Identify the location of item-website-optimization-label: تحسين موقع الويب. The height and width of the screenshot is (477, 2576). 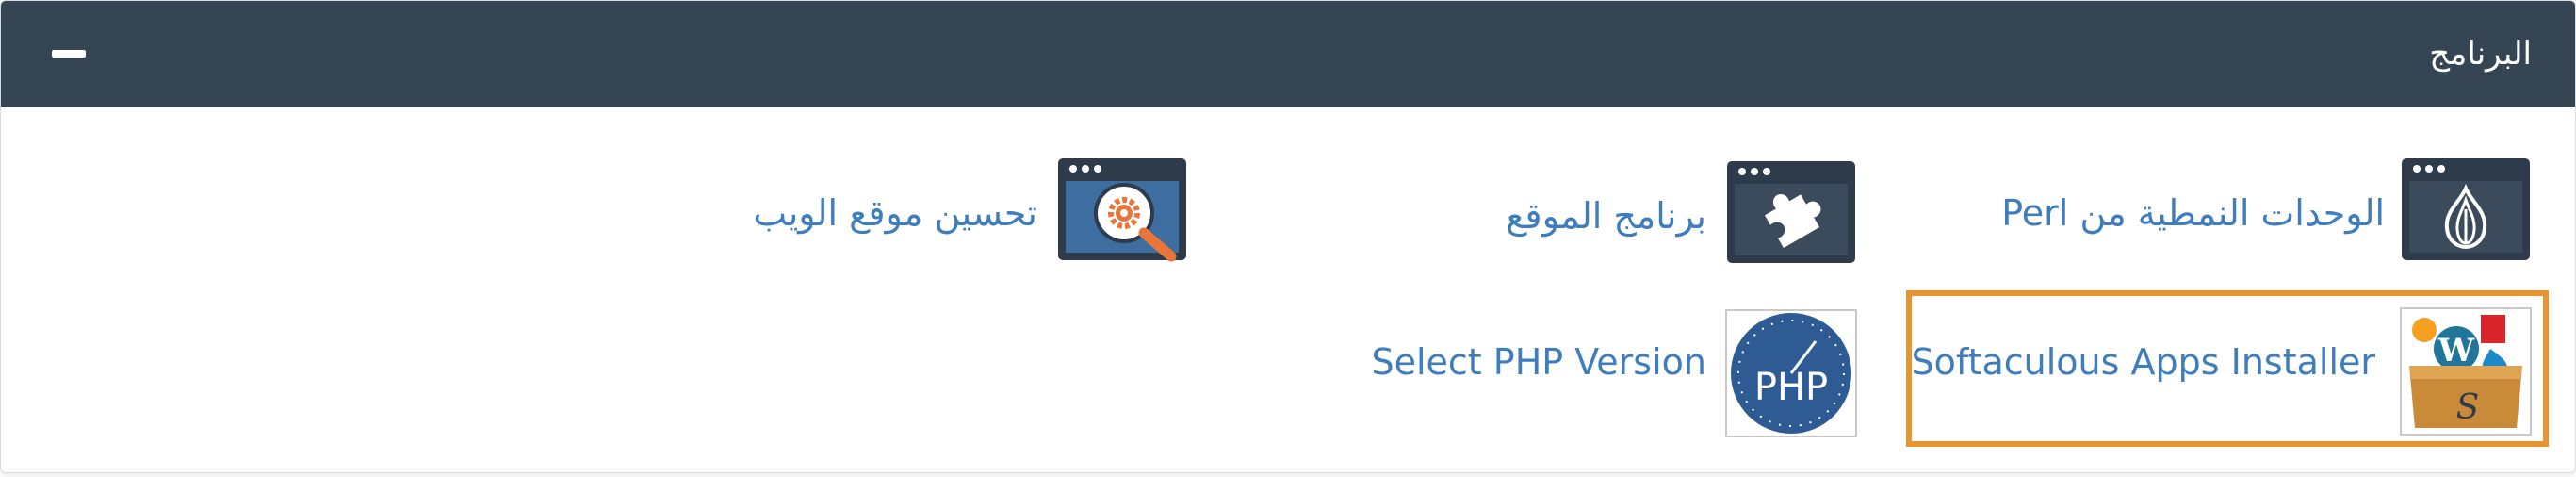
(895, 213).